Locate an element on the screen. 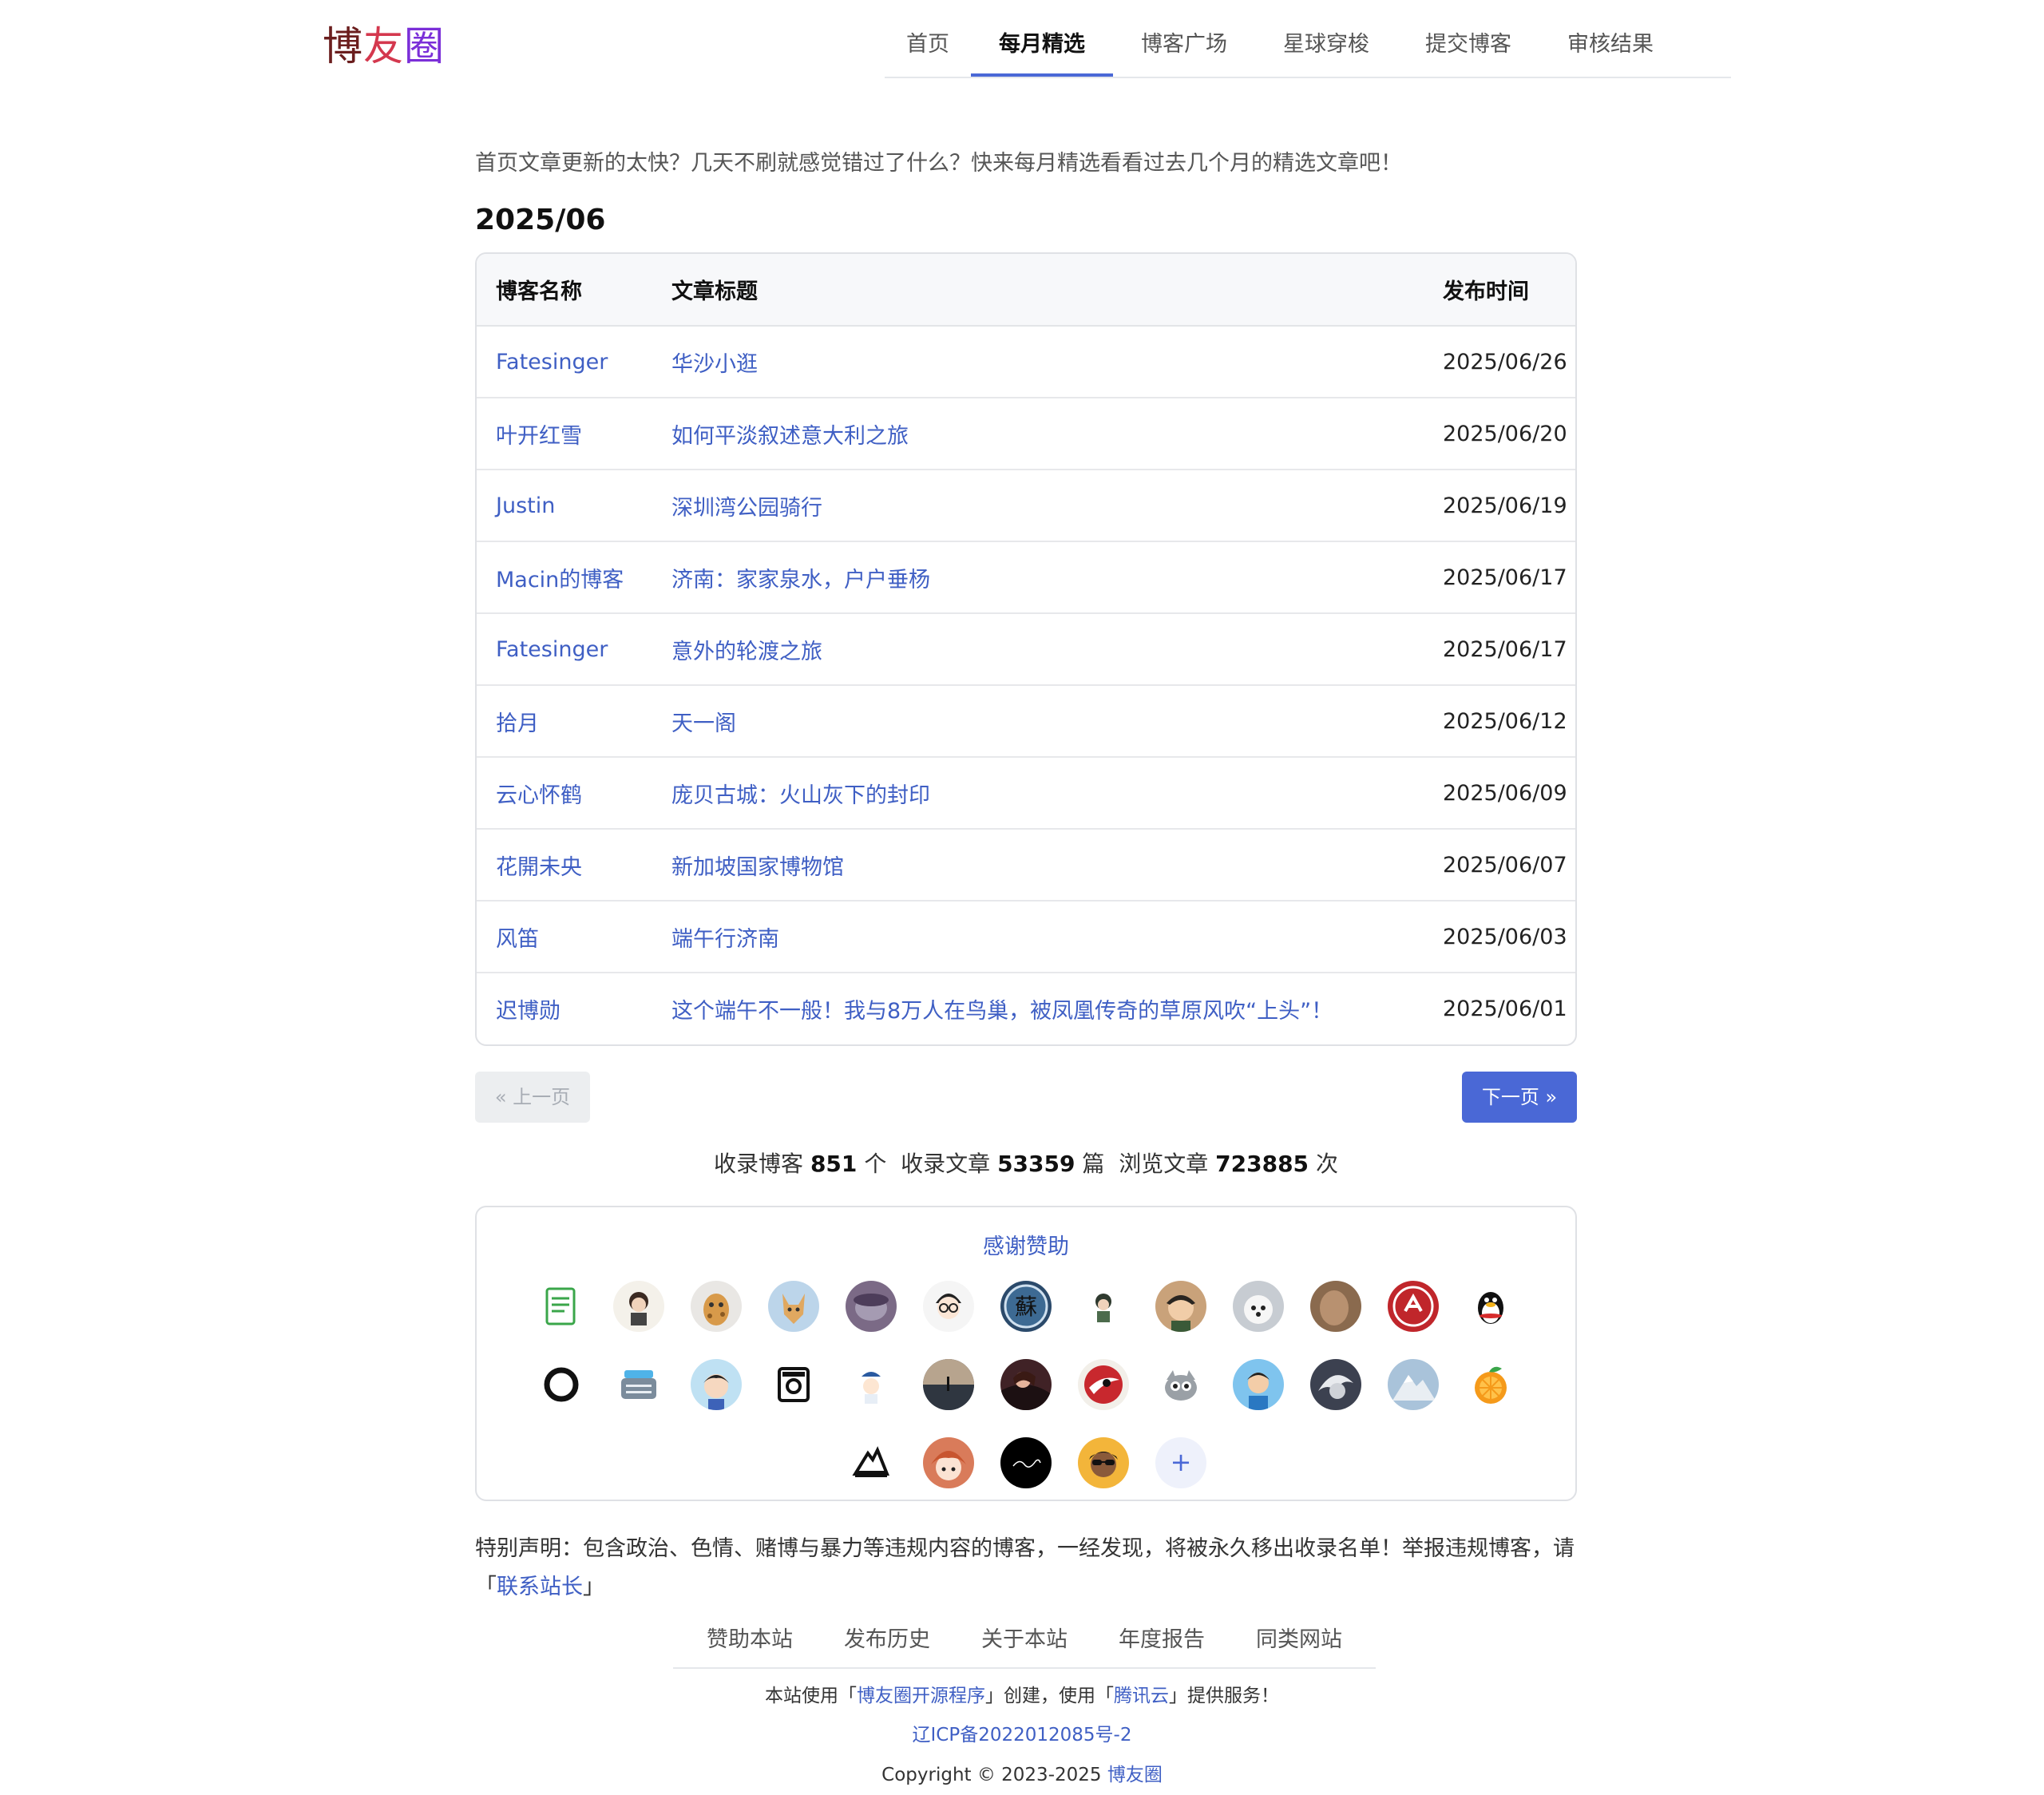 This screenshot has width=2044, height=1795. main-nav: 首页 每月精选 博客广场 星球穿梭 提交博客 审核结果 is located at coordinates (1308, 39).